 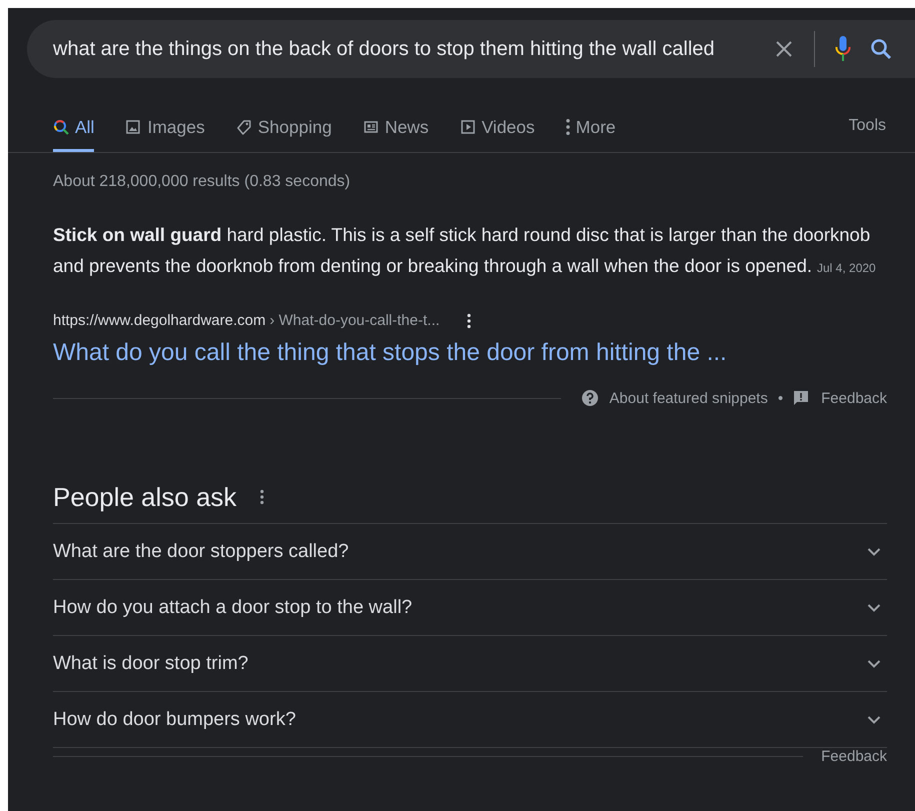 I want to click on question-item: What is door stop trim?, so click(x=460, y=663).